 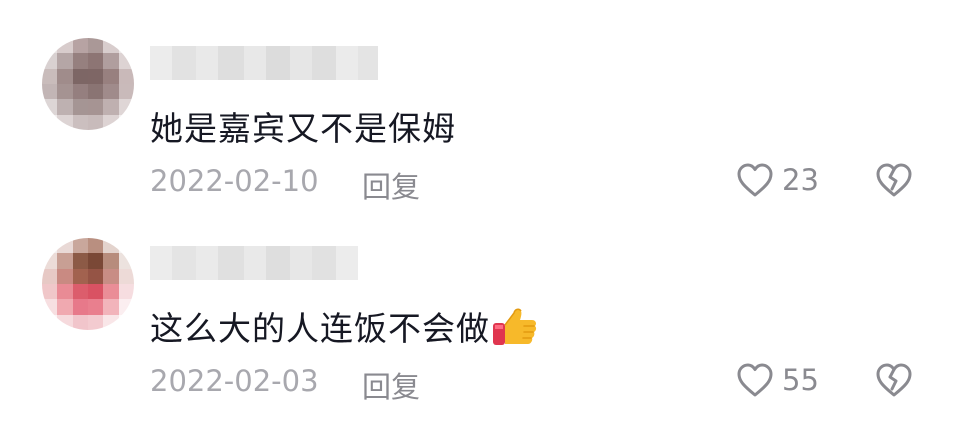 What do you see at coordinates (320, 328) in the screenshot?
I see `comment-text-body: 这么大的人连饭不会做` at bounding box center [320, 328].